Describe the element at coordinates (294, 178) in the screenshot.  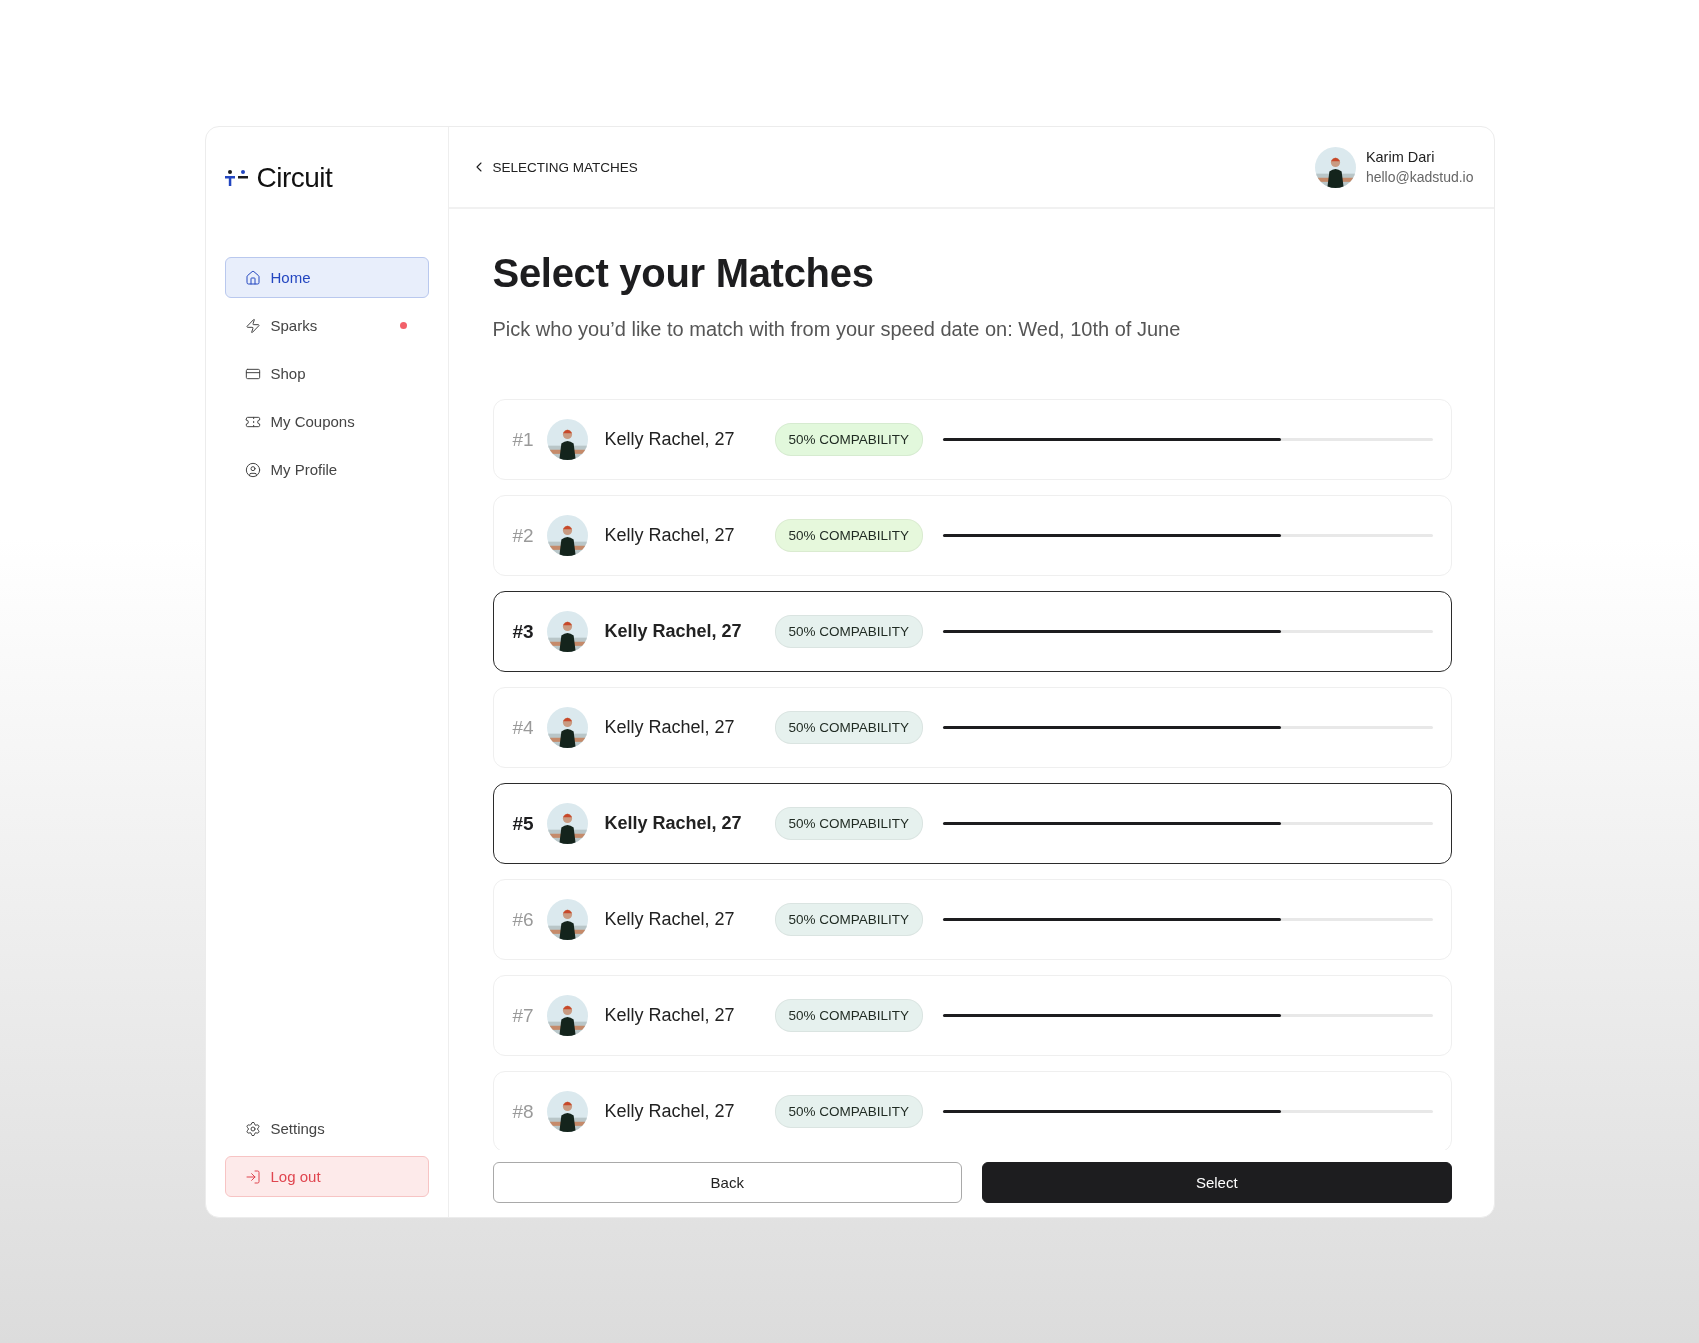
I see `logo-text: Circuit` at that location.